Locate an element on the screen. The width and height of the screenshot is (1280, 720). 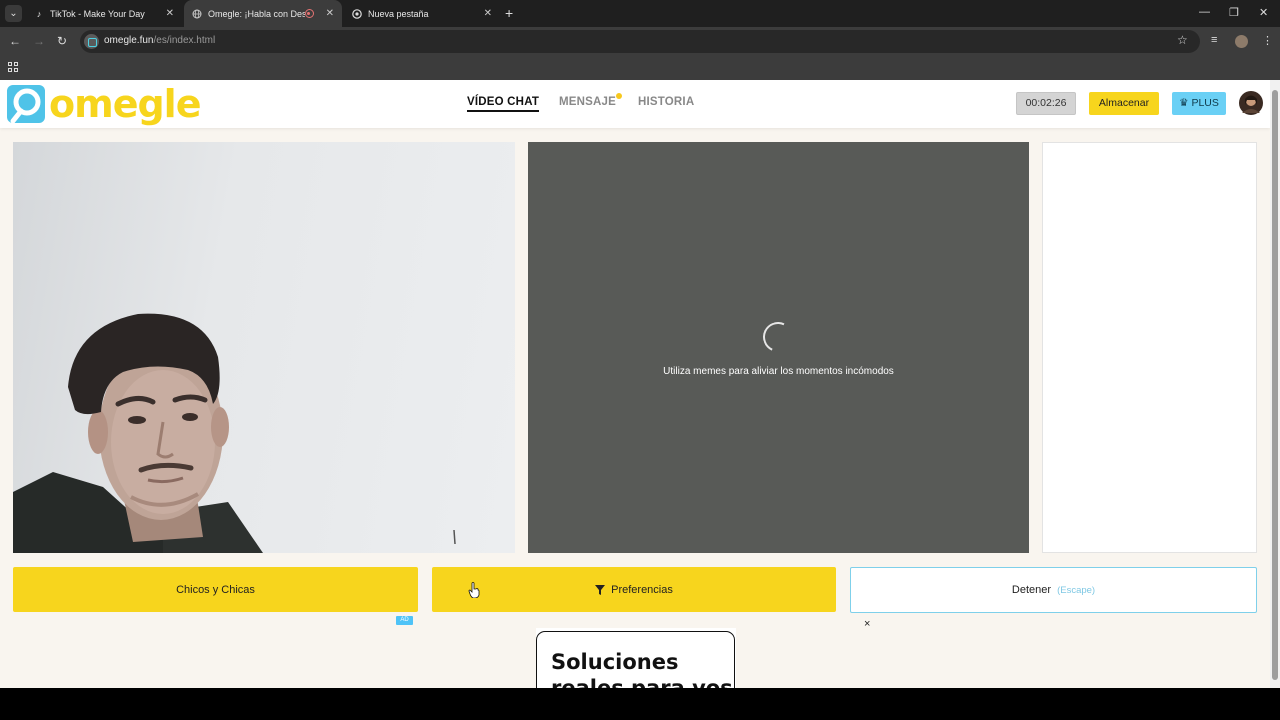
tab-search-button: ⌄ is located at coordinates (13, 13).